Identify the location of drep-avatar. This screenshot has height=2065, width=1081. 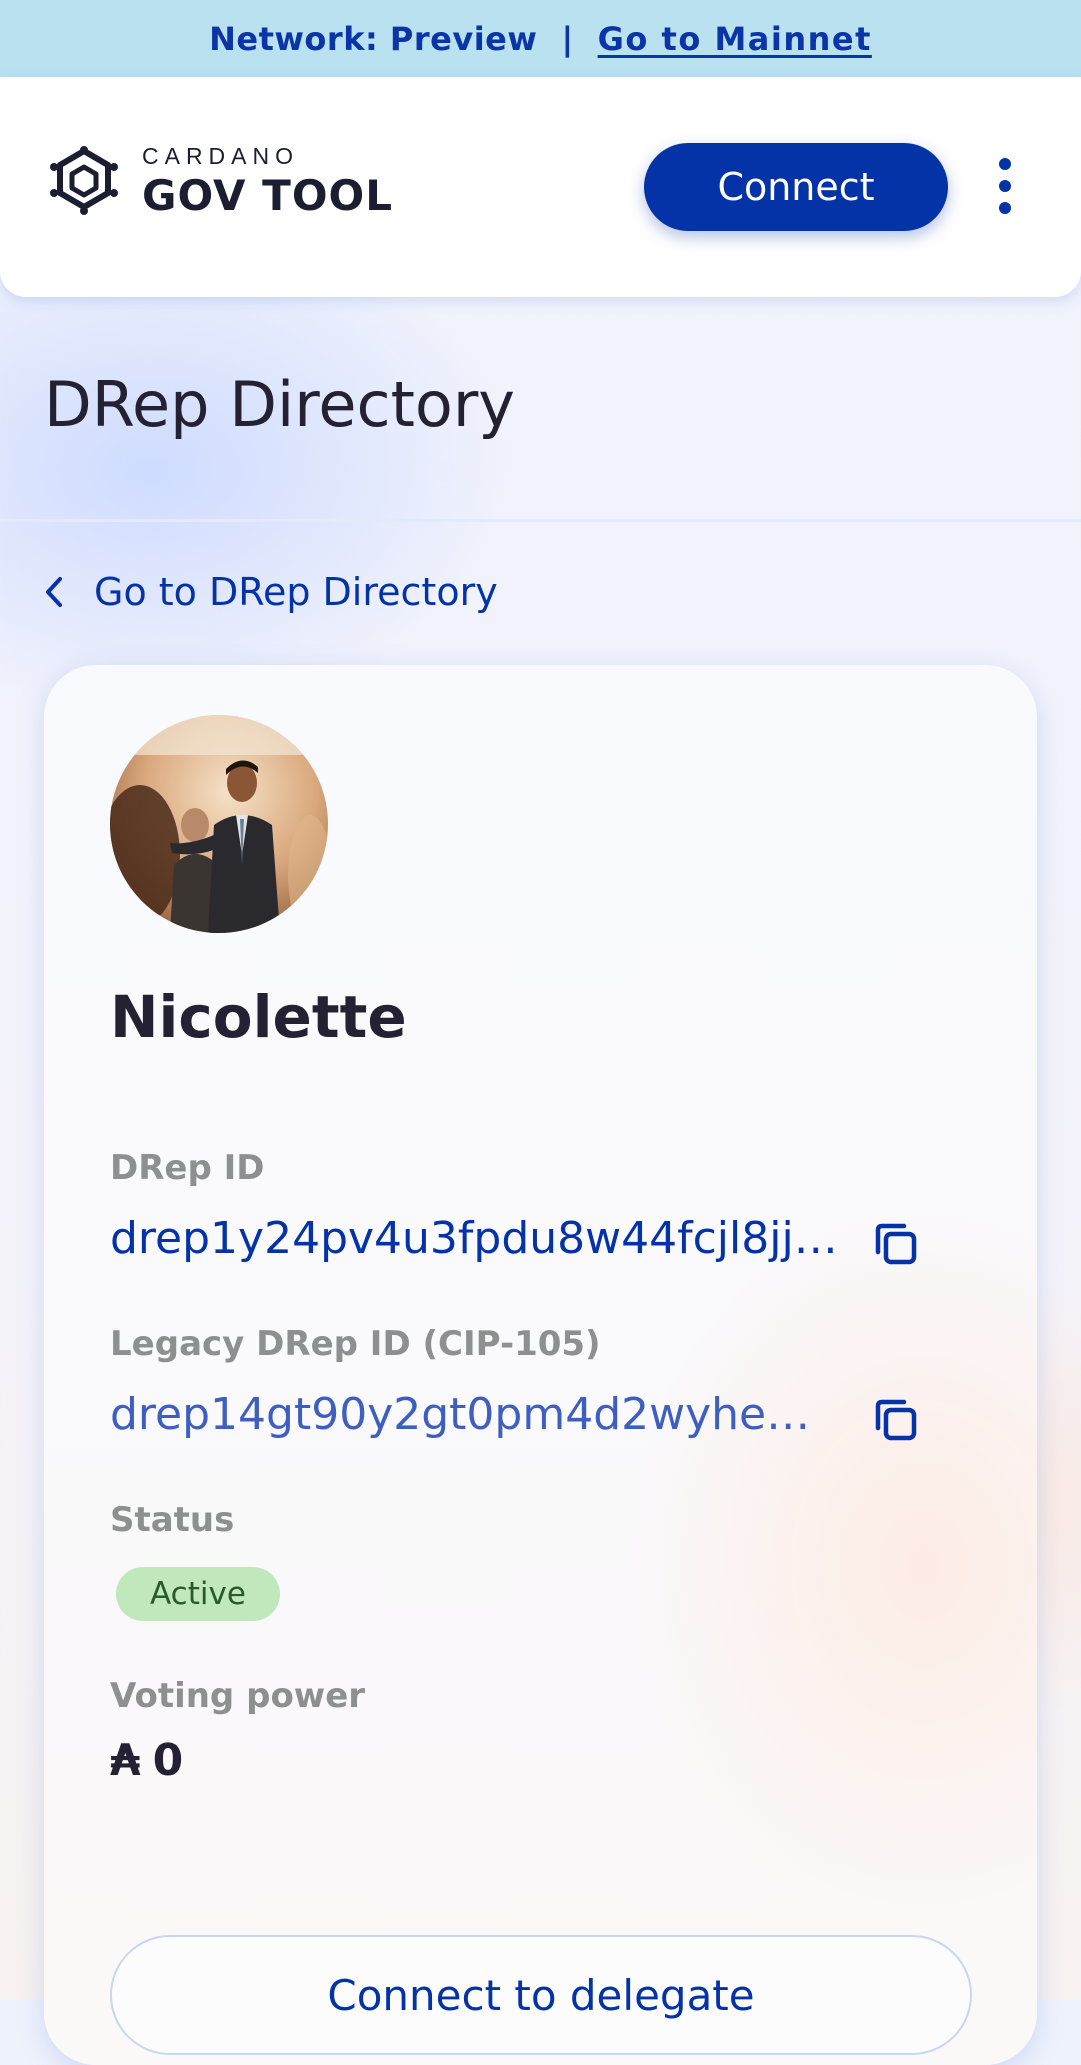
(219, 824).